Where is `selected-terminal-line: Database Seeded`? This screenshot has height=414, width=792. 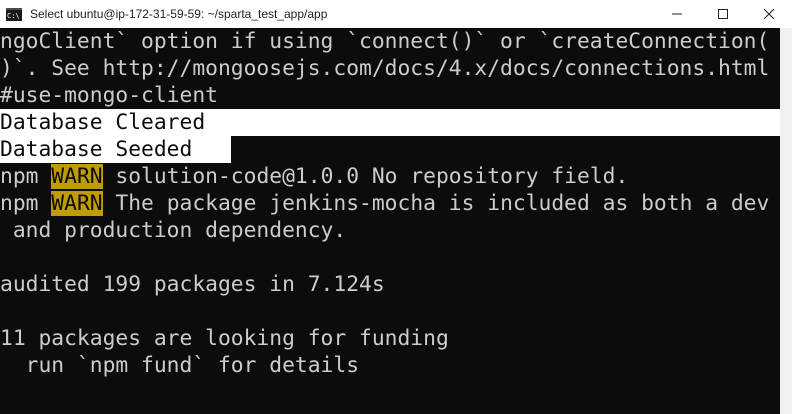
selected-terminal-line: Database Seeded is located at coordinates (115, 149).